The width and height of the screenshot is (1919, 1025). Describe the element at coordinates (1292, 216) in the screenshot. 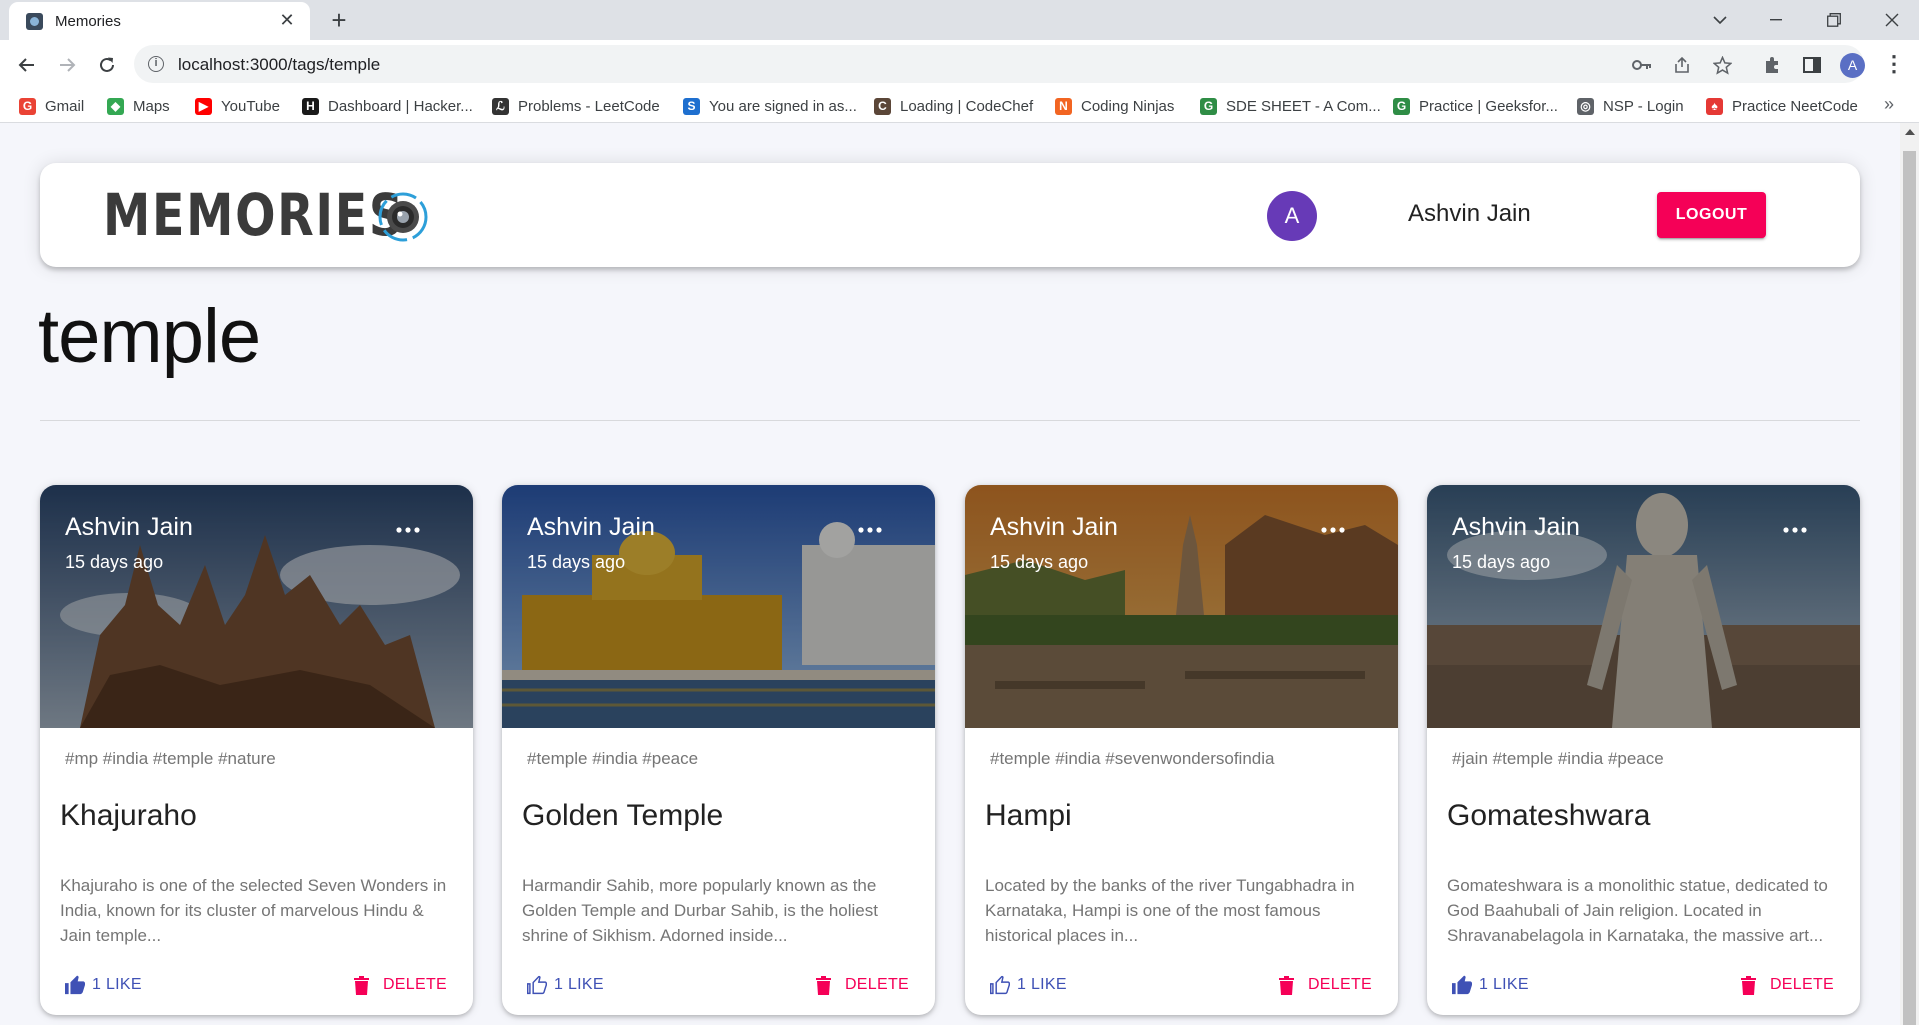

I see `user-avatar: A` at that location.